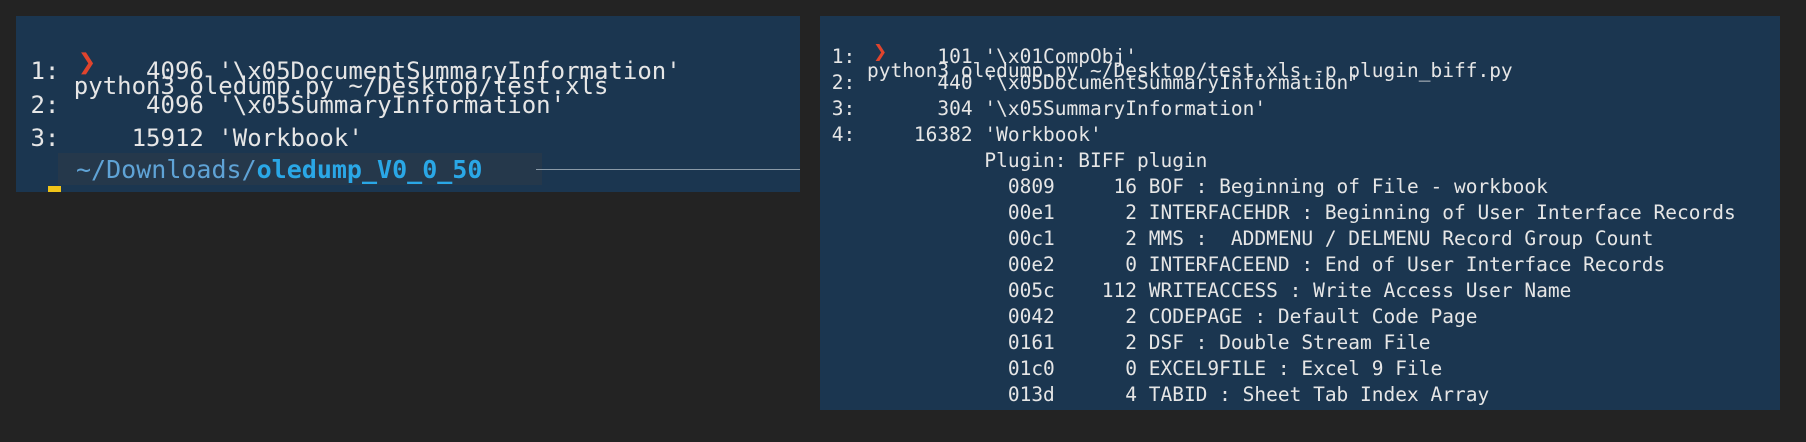 This screenshot has height=442, width=1806. Describe the element at coordinates (1014, 160) in the screenshot. I see `plugin-header: Plugin: BIFF plugin` at that location.